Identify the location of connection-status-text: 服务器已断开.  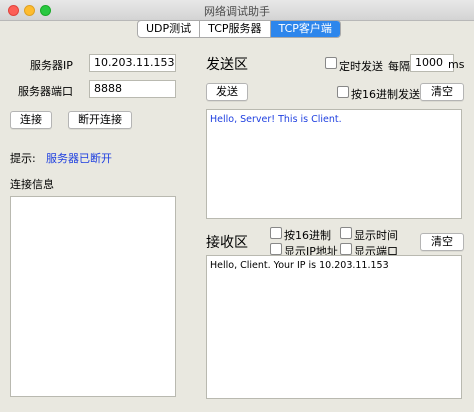
(79, 158).